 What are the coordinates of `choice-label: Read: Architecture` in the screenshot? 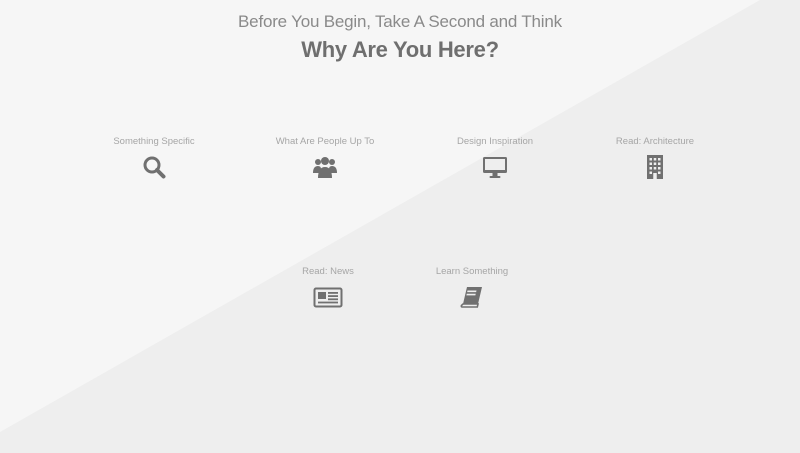 It's located at (655, 141).